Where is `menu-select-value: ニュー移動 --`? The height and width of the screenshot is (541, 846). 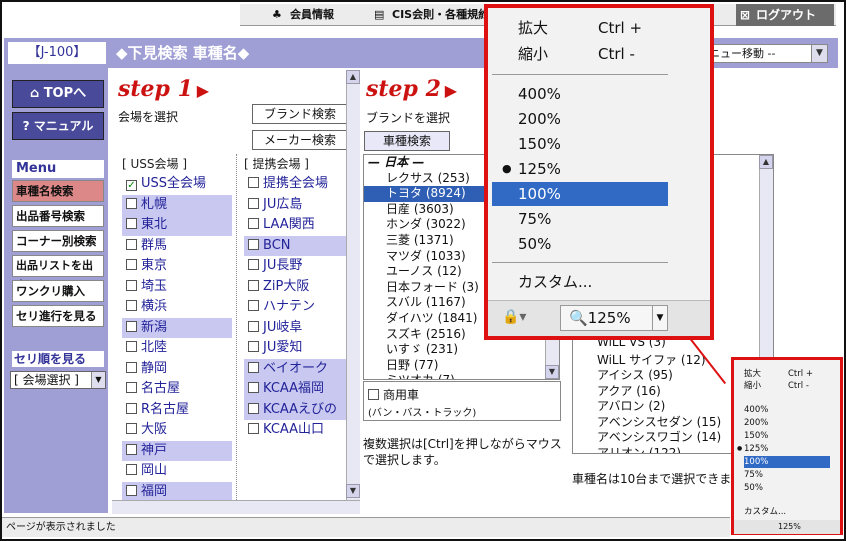 menu-select-value: ニュー移動 -- is located at coordinates (742, 53).